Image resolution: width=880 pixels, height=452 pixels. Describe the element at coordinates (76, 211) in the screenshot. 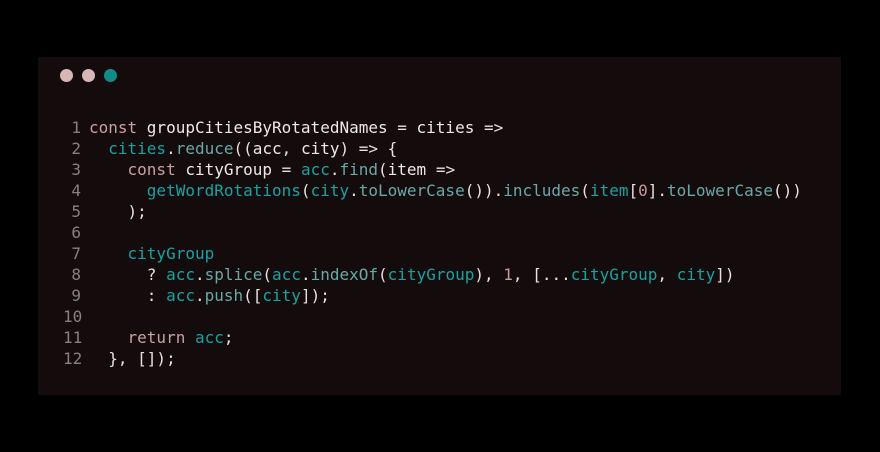

I see `line-number: 5` at that location.